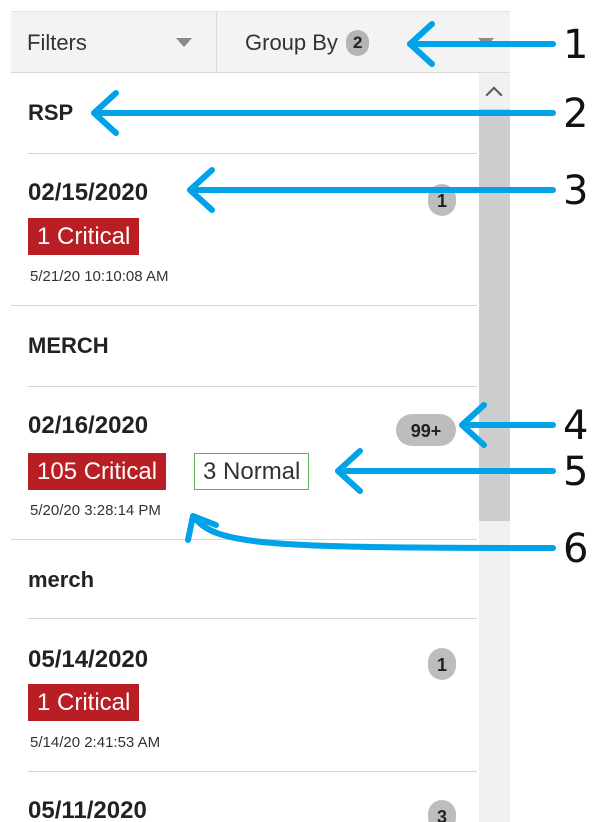 The width and height of the screenshot is (592, 822). Describe the element at coordinates (576, 549) in the screenshot. I see `callout-number-6: 6` at that location.